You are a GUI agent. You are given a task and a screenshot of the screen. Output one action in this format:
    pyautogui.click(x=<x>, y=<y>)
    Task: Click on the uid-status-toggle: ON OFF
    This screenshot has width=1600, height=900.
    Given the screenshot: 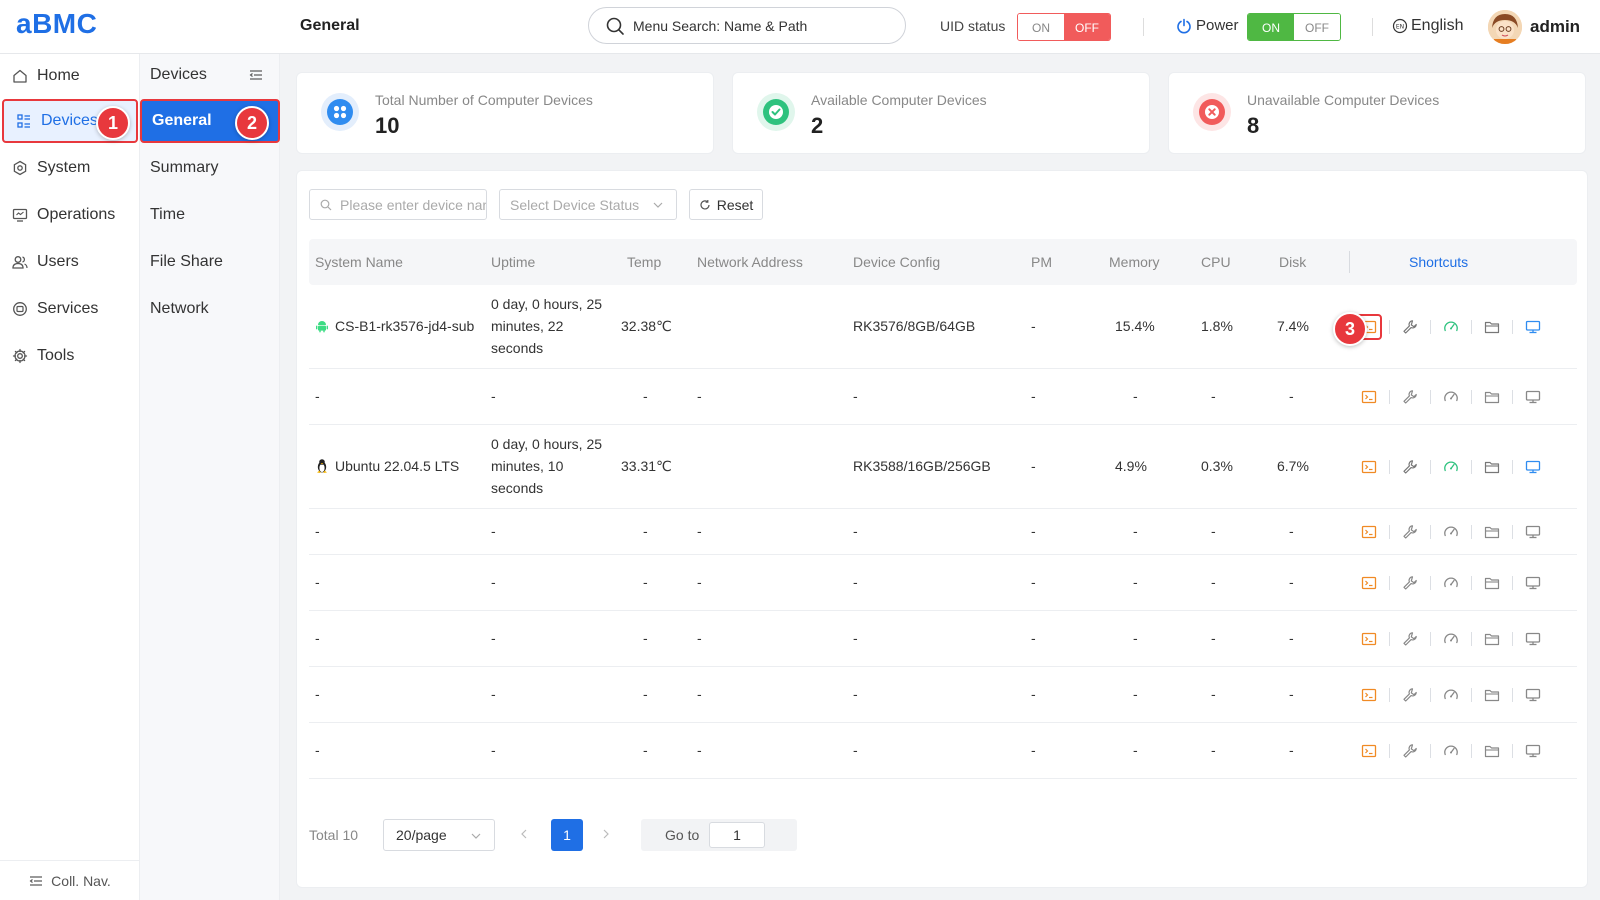 What is the action you would take?
    pyautogui.click(x=1064, y=27)
    